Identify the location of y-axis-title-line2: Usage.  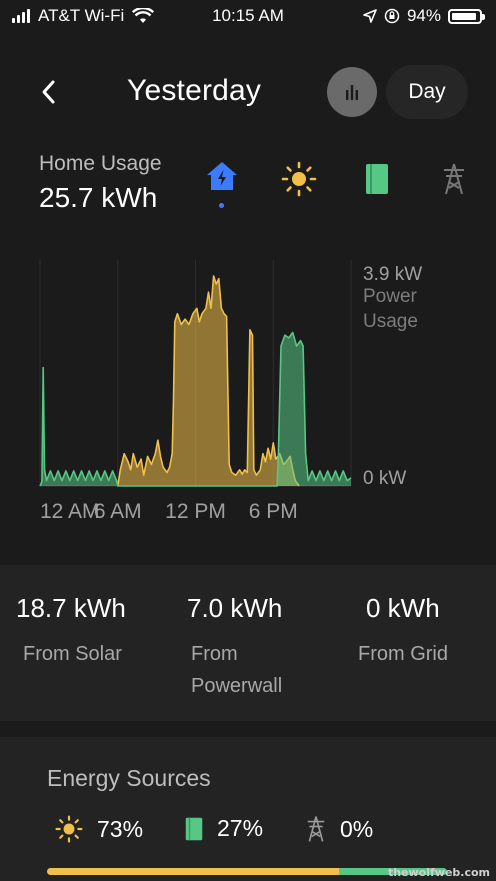
(390, 321).